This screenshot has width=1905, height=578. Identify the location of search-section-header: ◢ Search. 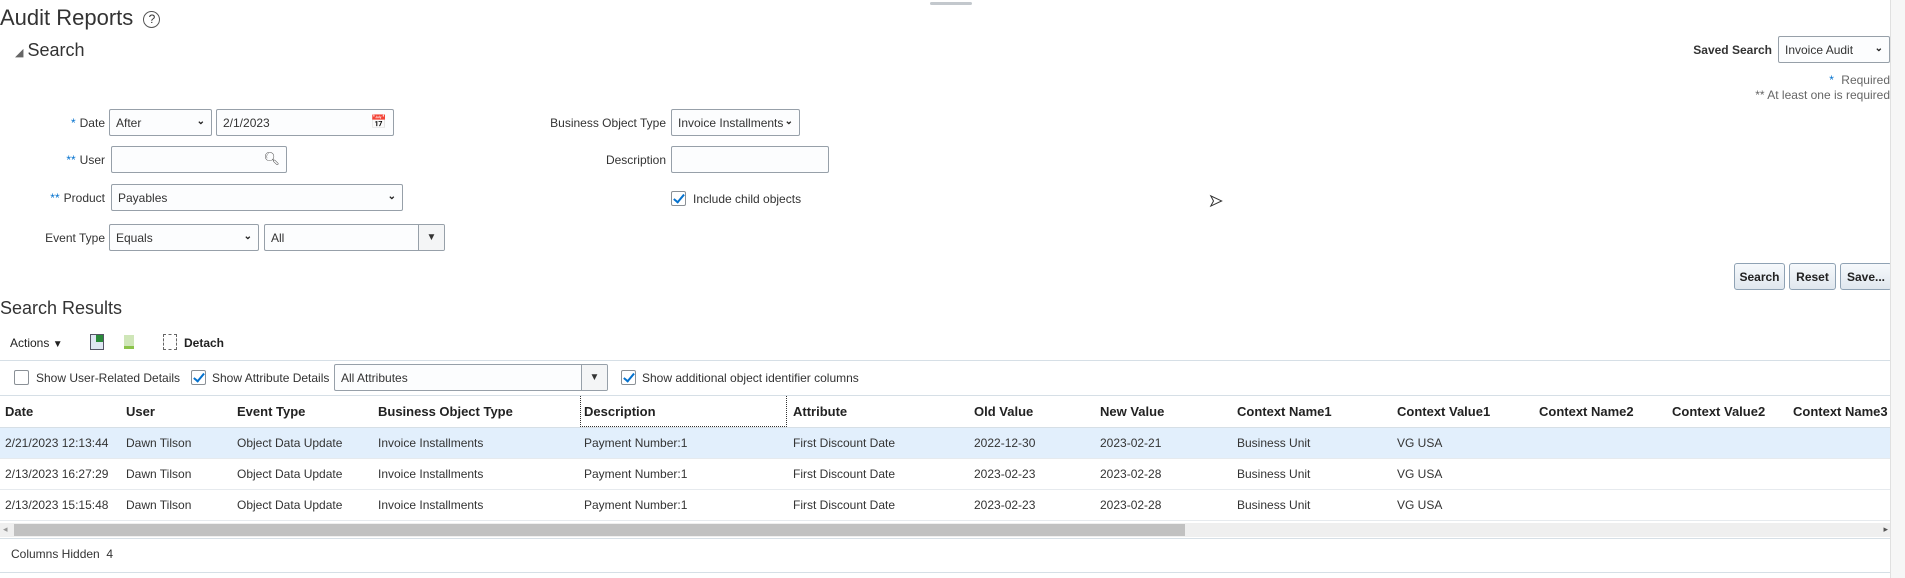
(50, 50).